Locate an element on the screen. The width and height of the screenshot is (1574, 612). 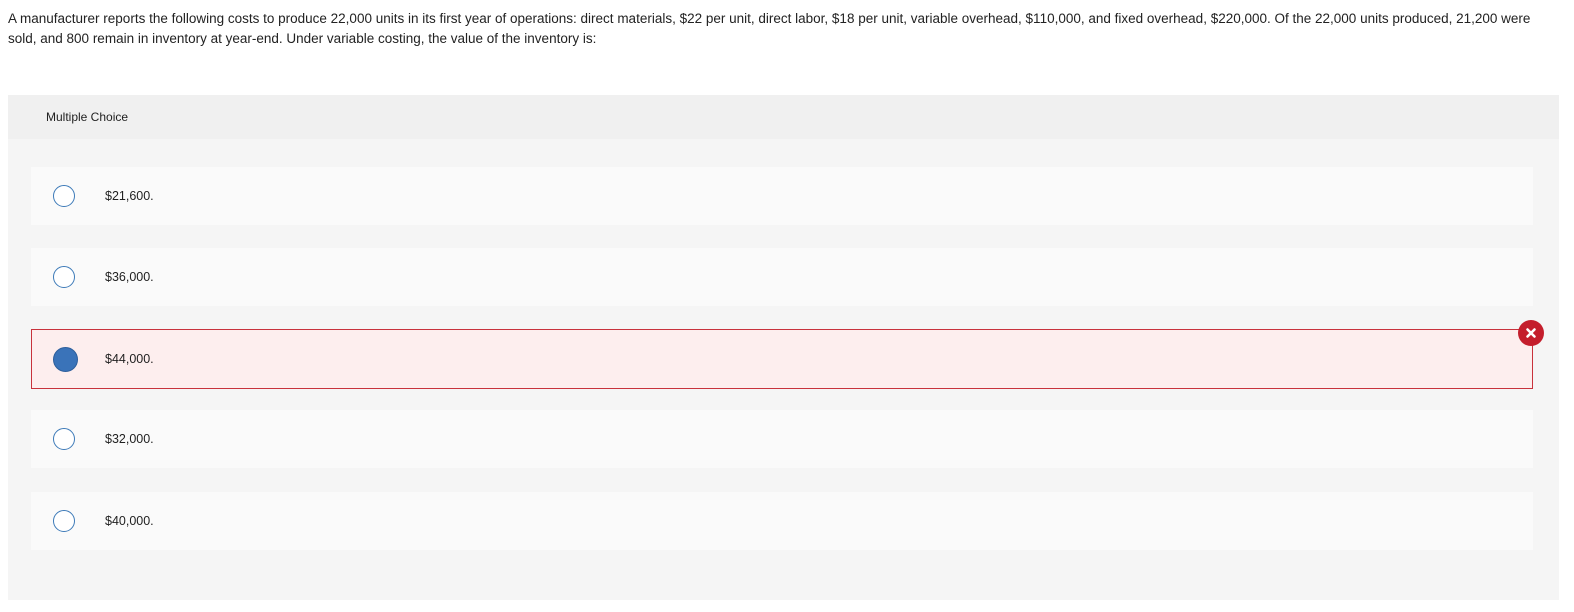
radio-button-selected is located at coordinates (65, 359).